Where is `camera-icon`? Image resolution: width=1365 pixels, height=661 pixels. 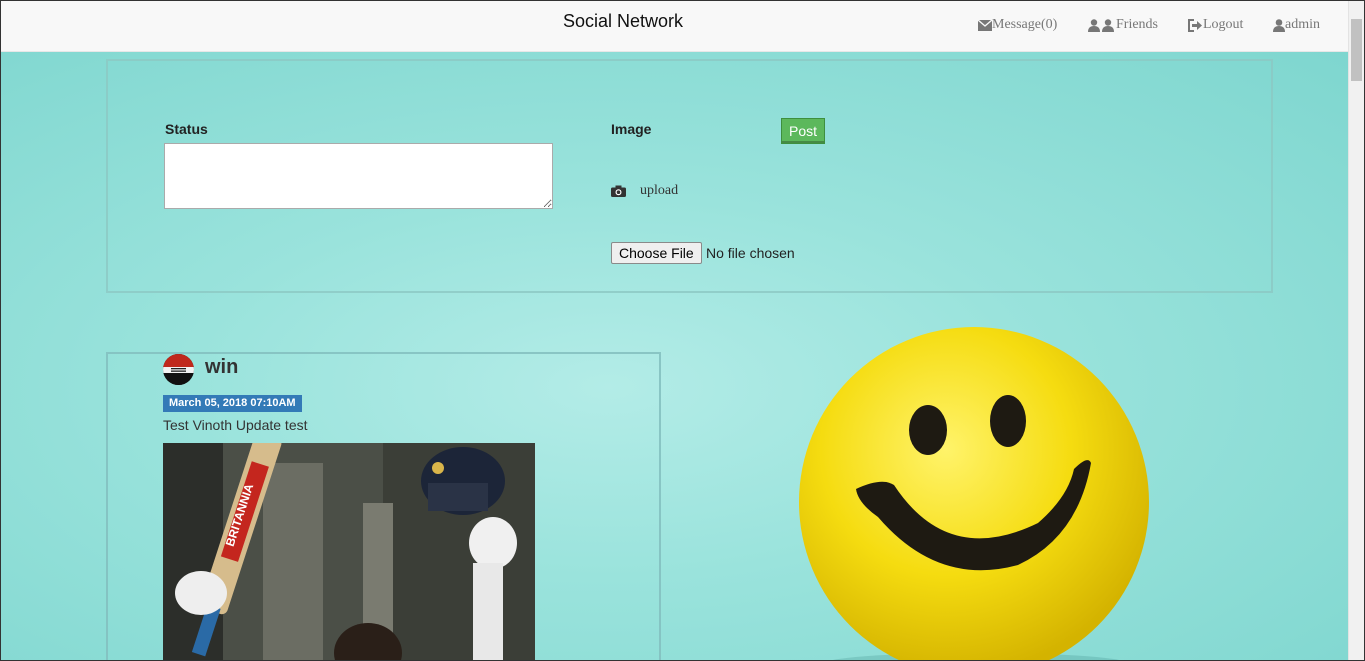 camera-icon is located at coordinates (618, 191).